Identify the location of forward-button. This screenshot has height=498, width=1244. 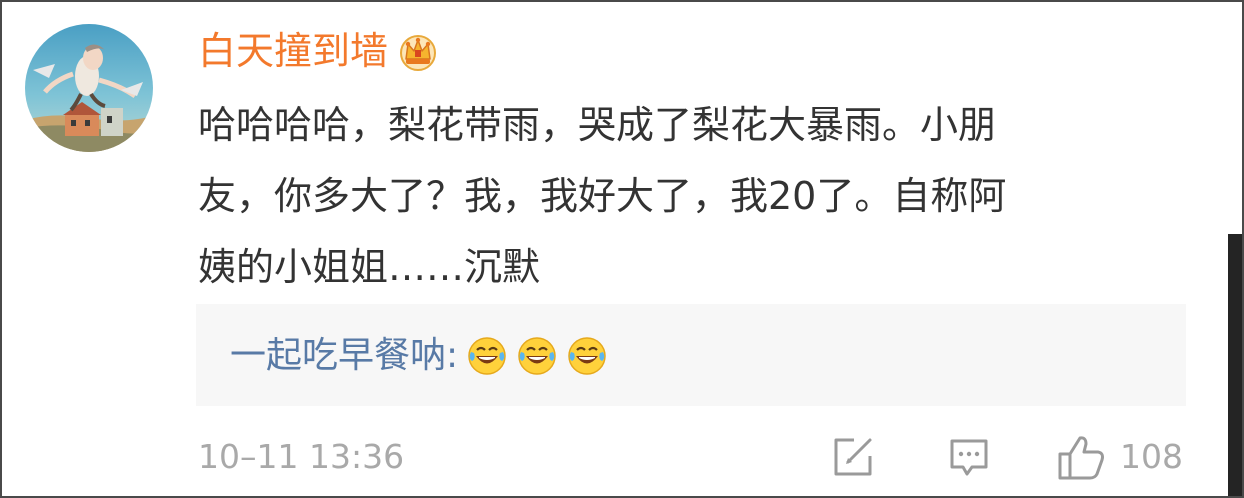
(853, 457).